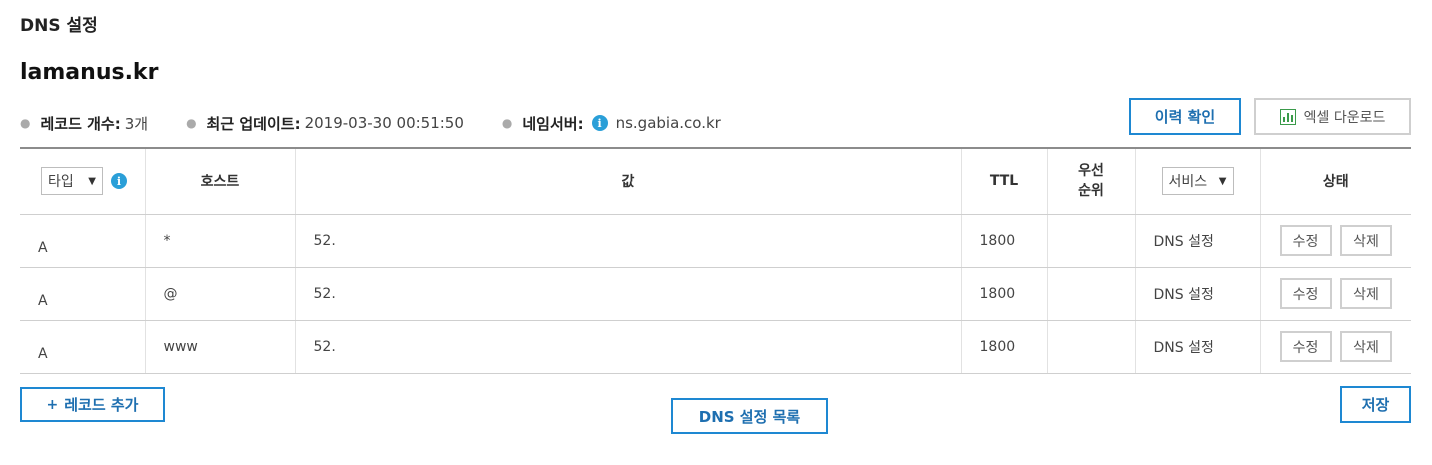 This screenshot has width=1432, height=465. I want to click on table-header-row: 타입 ▼ i 호스트 값 TTL 우선 순위 서비스 ▼ 상태, so click(715, 181).